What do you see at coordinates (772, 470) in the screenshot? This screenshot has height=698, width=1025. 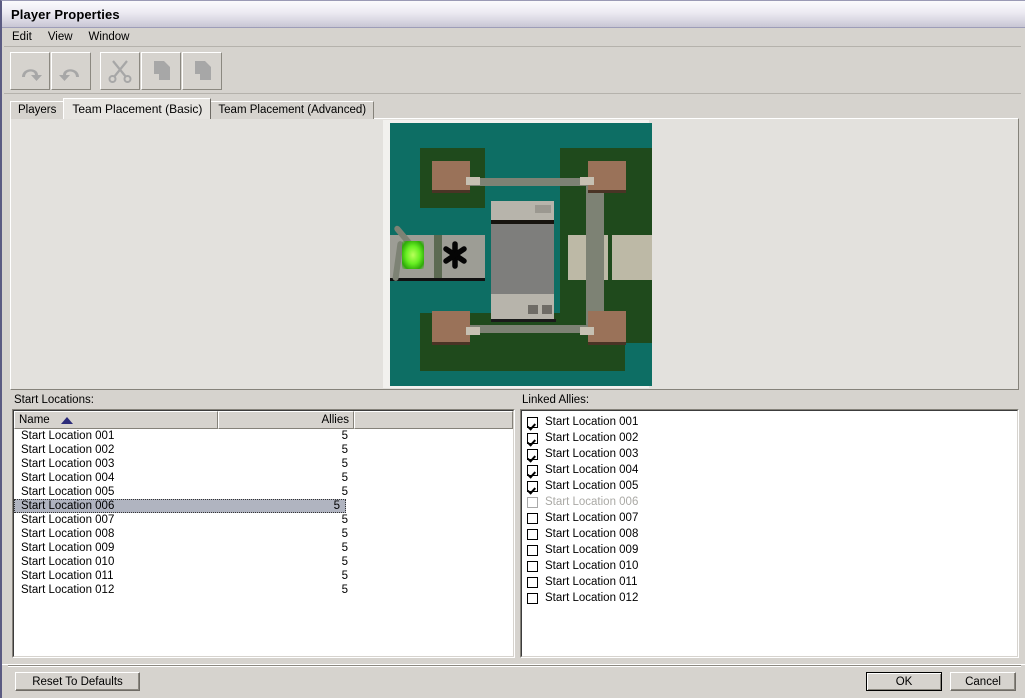 I see `list-item: Start Location 004` at bounding box center [772, 470].